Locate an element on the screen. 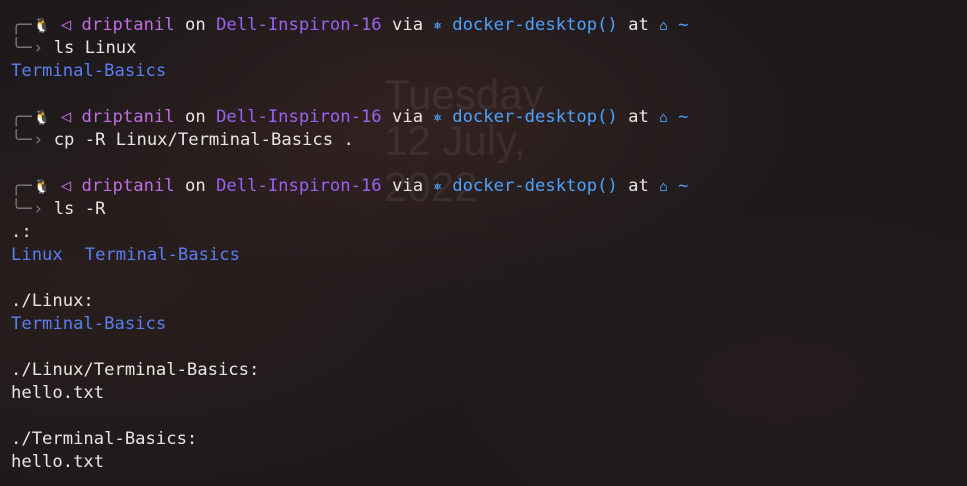  command-line: ╰─› ls Linux is located at coordinates (74, 48).